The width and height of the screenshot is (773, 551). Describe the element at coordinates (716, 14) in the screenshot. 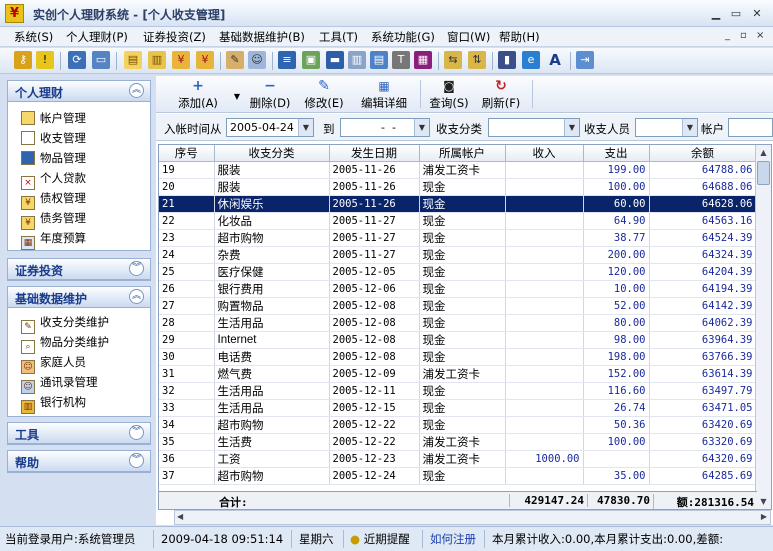

I see `minimize-icon: ▁` at that location.